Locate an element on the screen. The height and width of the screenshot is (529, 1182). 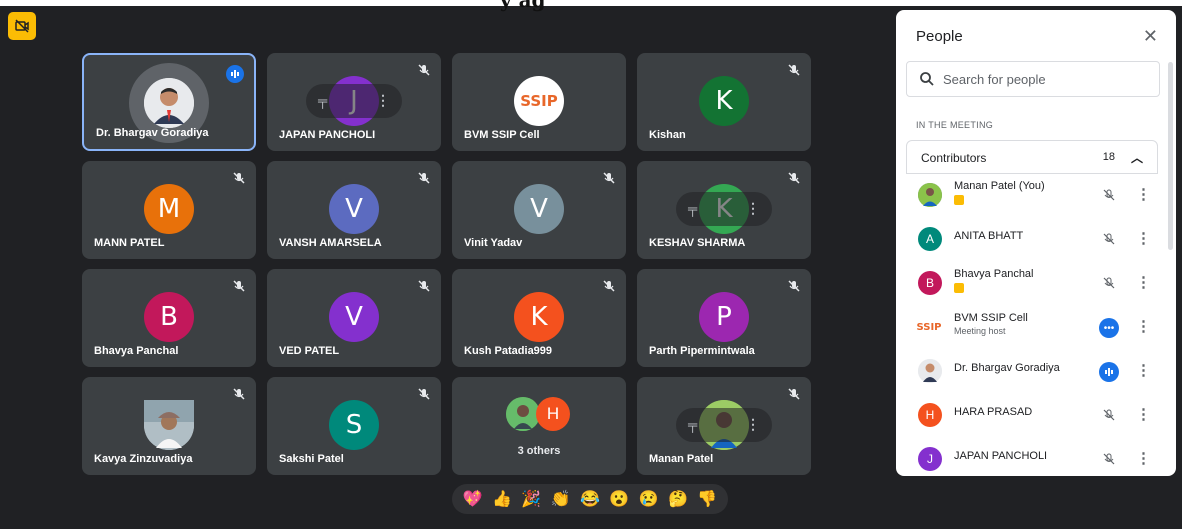
tile-bhavya: B Bhavya Panchal is located at coordinates (169, 318).